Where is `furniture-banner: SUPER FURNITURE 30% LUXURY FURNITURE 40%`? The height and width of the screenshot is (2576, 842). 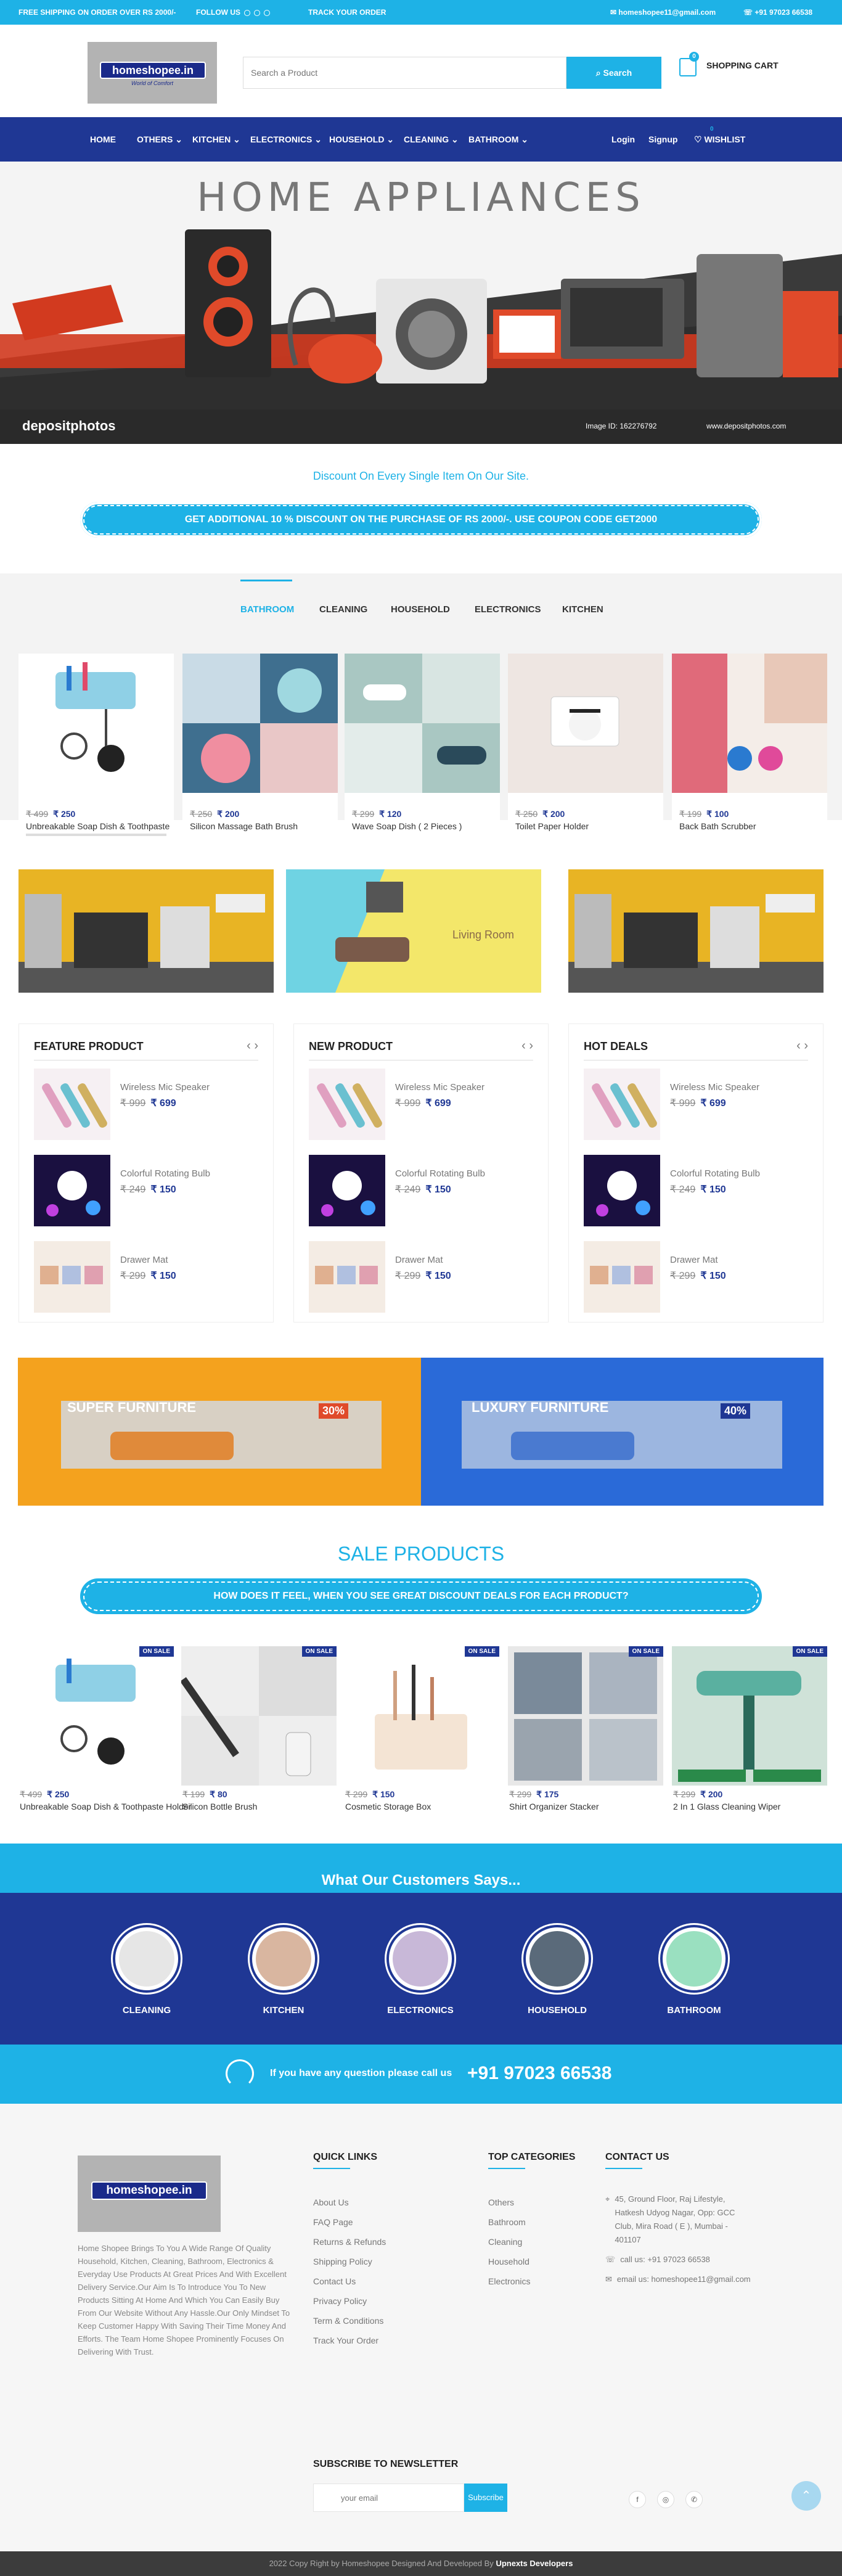
furniture-banner: SUPER FURNITURE 30% LUXURY FURNITURE 40% is located at coordinates (421, 1432).